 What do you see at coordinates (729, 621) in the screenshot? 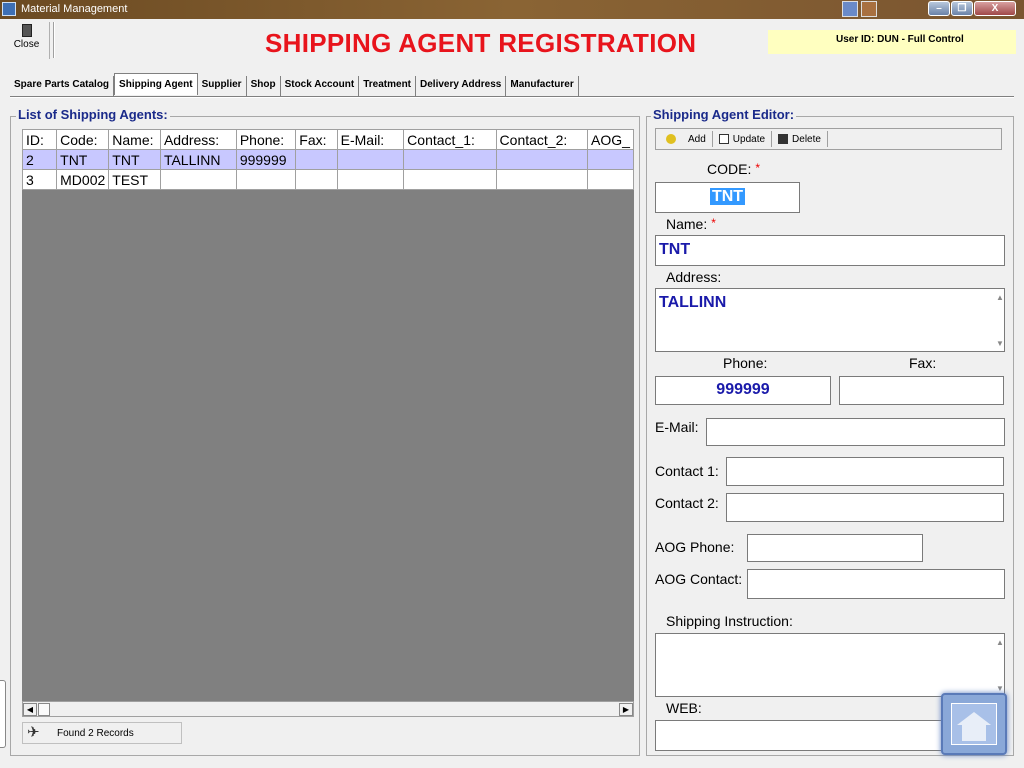
I see `shipping-instruction-label: Shipping Instruction:` at bounding box center [729, 621].